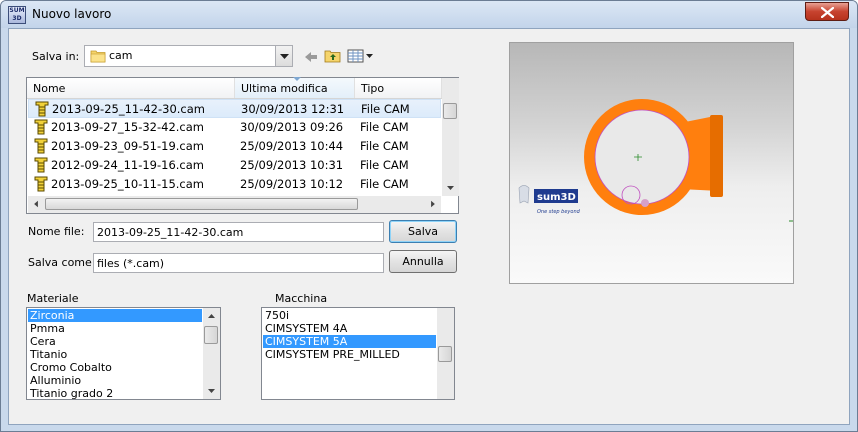  I want to click on file-modified-cell: 30/09/2013 09:26, so click(292, 127).